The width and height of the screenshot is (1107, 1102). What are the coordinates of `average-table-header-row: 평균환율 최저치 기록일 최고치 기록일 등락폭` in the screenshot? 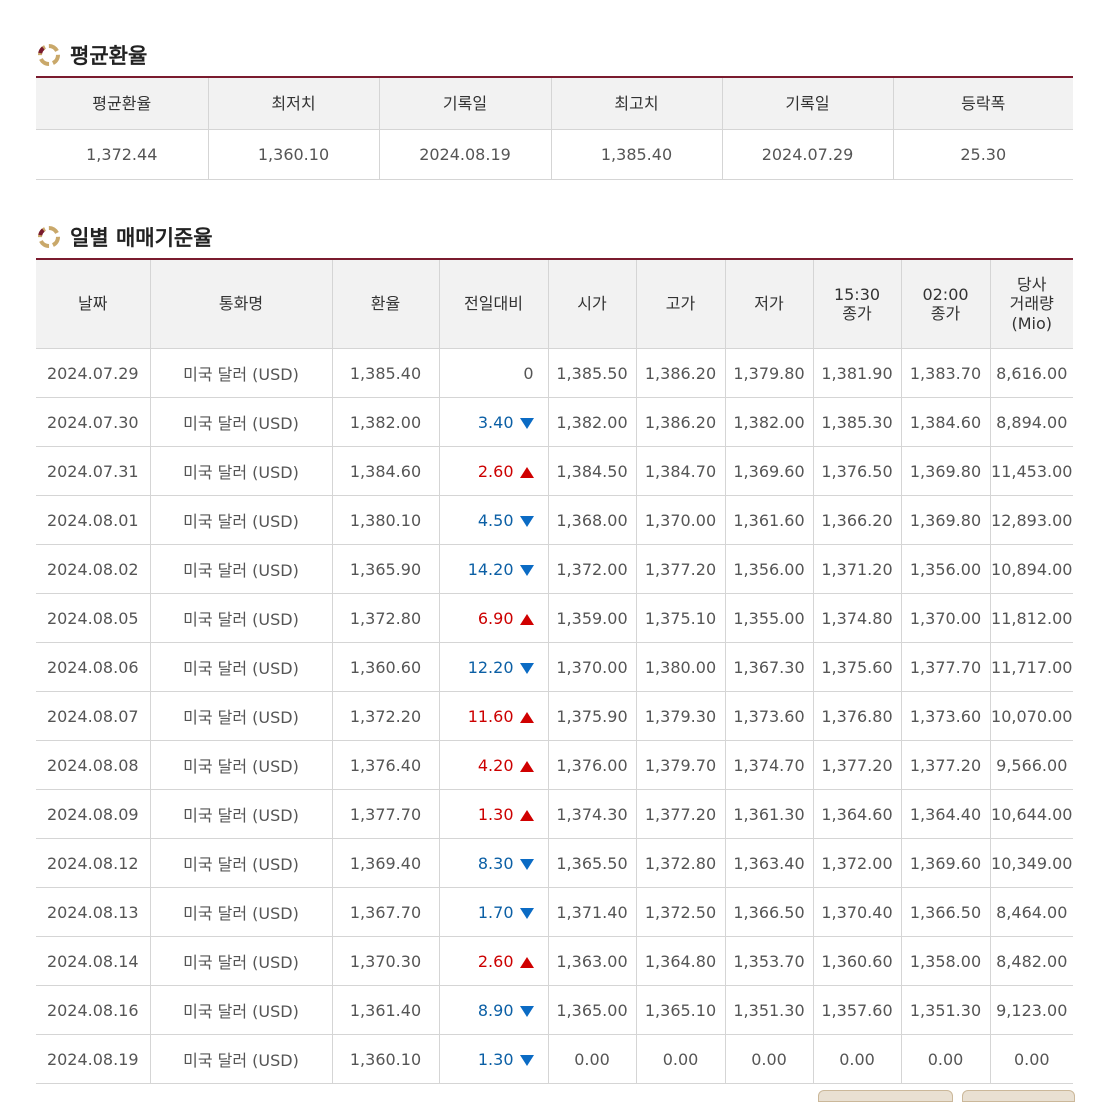 It's located at (554, 103).